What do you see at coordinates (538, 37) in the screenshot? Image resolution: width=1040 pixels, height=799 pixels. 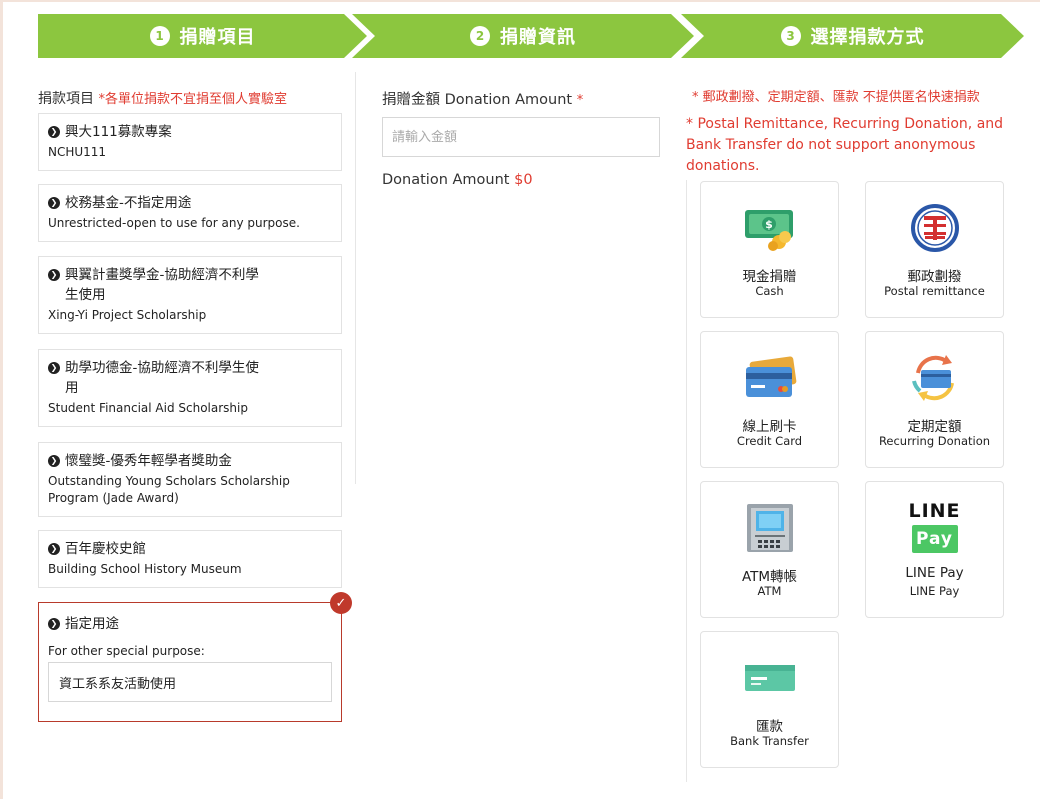 I see `step-label: 捐贈資訊` at bounding box center [538, 37].